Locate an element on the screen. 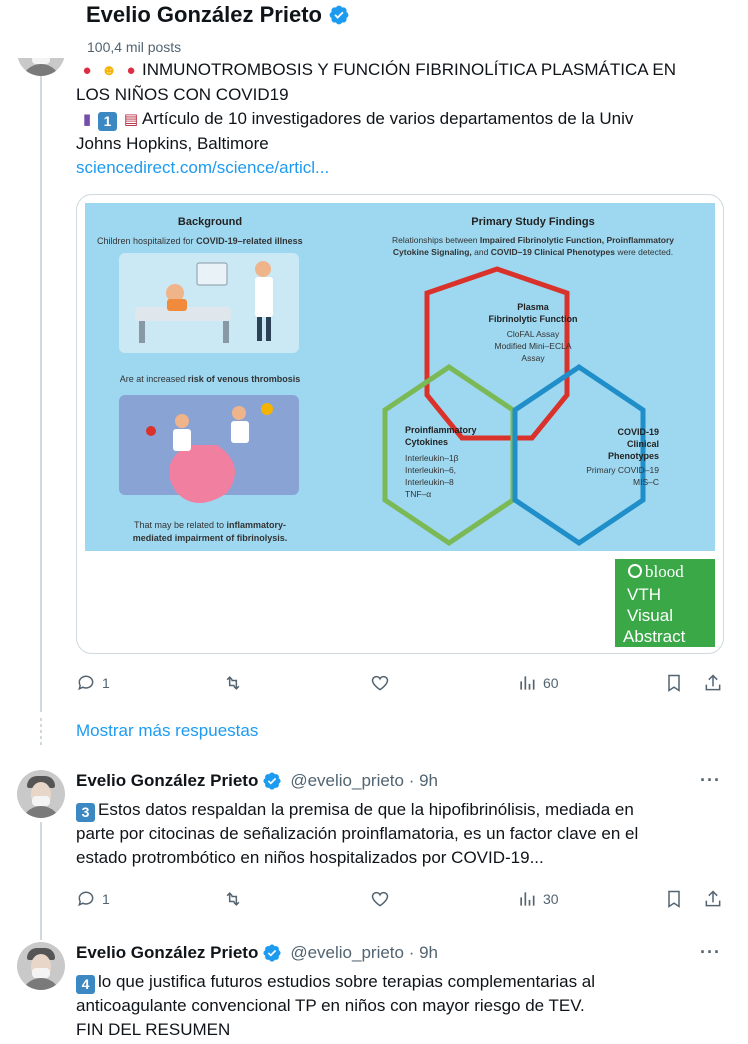  keycap-number-icon: 1 is located at coordinates (107, 121).